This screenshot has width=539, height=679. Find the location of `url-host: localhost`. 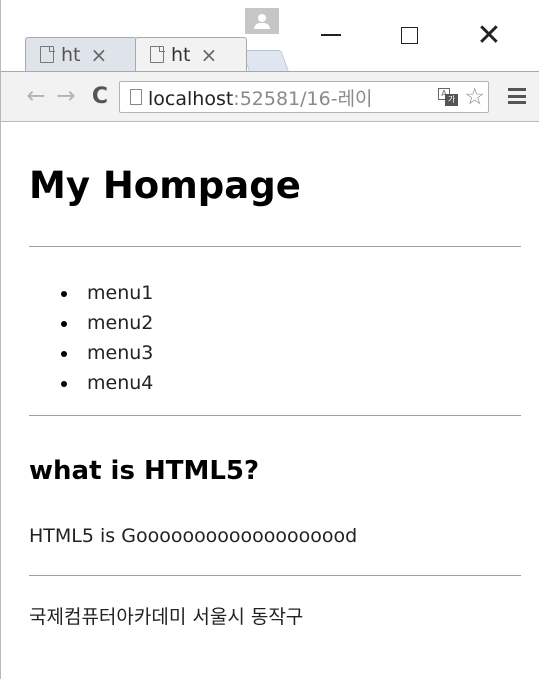

url-host: localhost is located at coordinates (191, 98).